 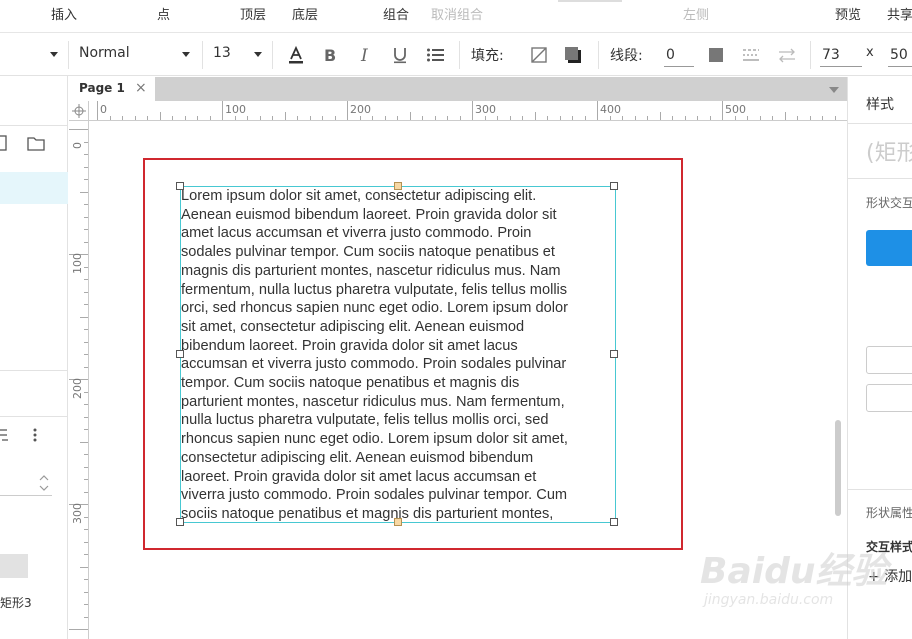 I want to click on resize-handle-bottom-left, so click(x=180, y=522).